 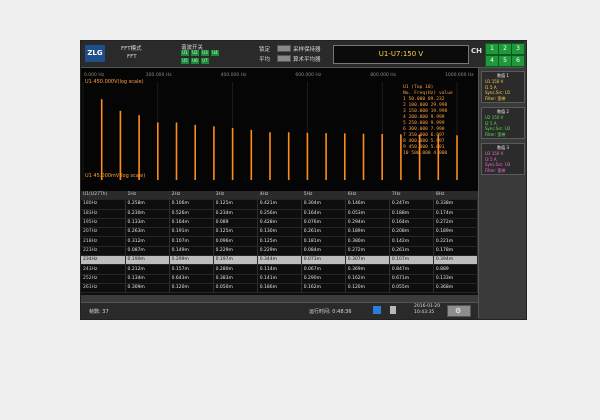 I want to click on table-cell: 0.089, so click(x=235, y=223).